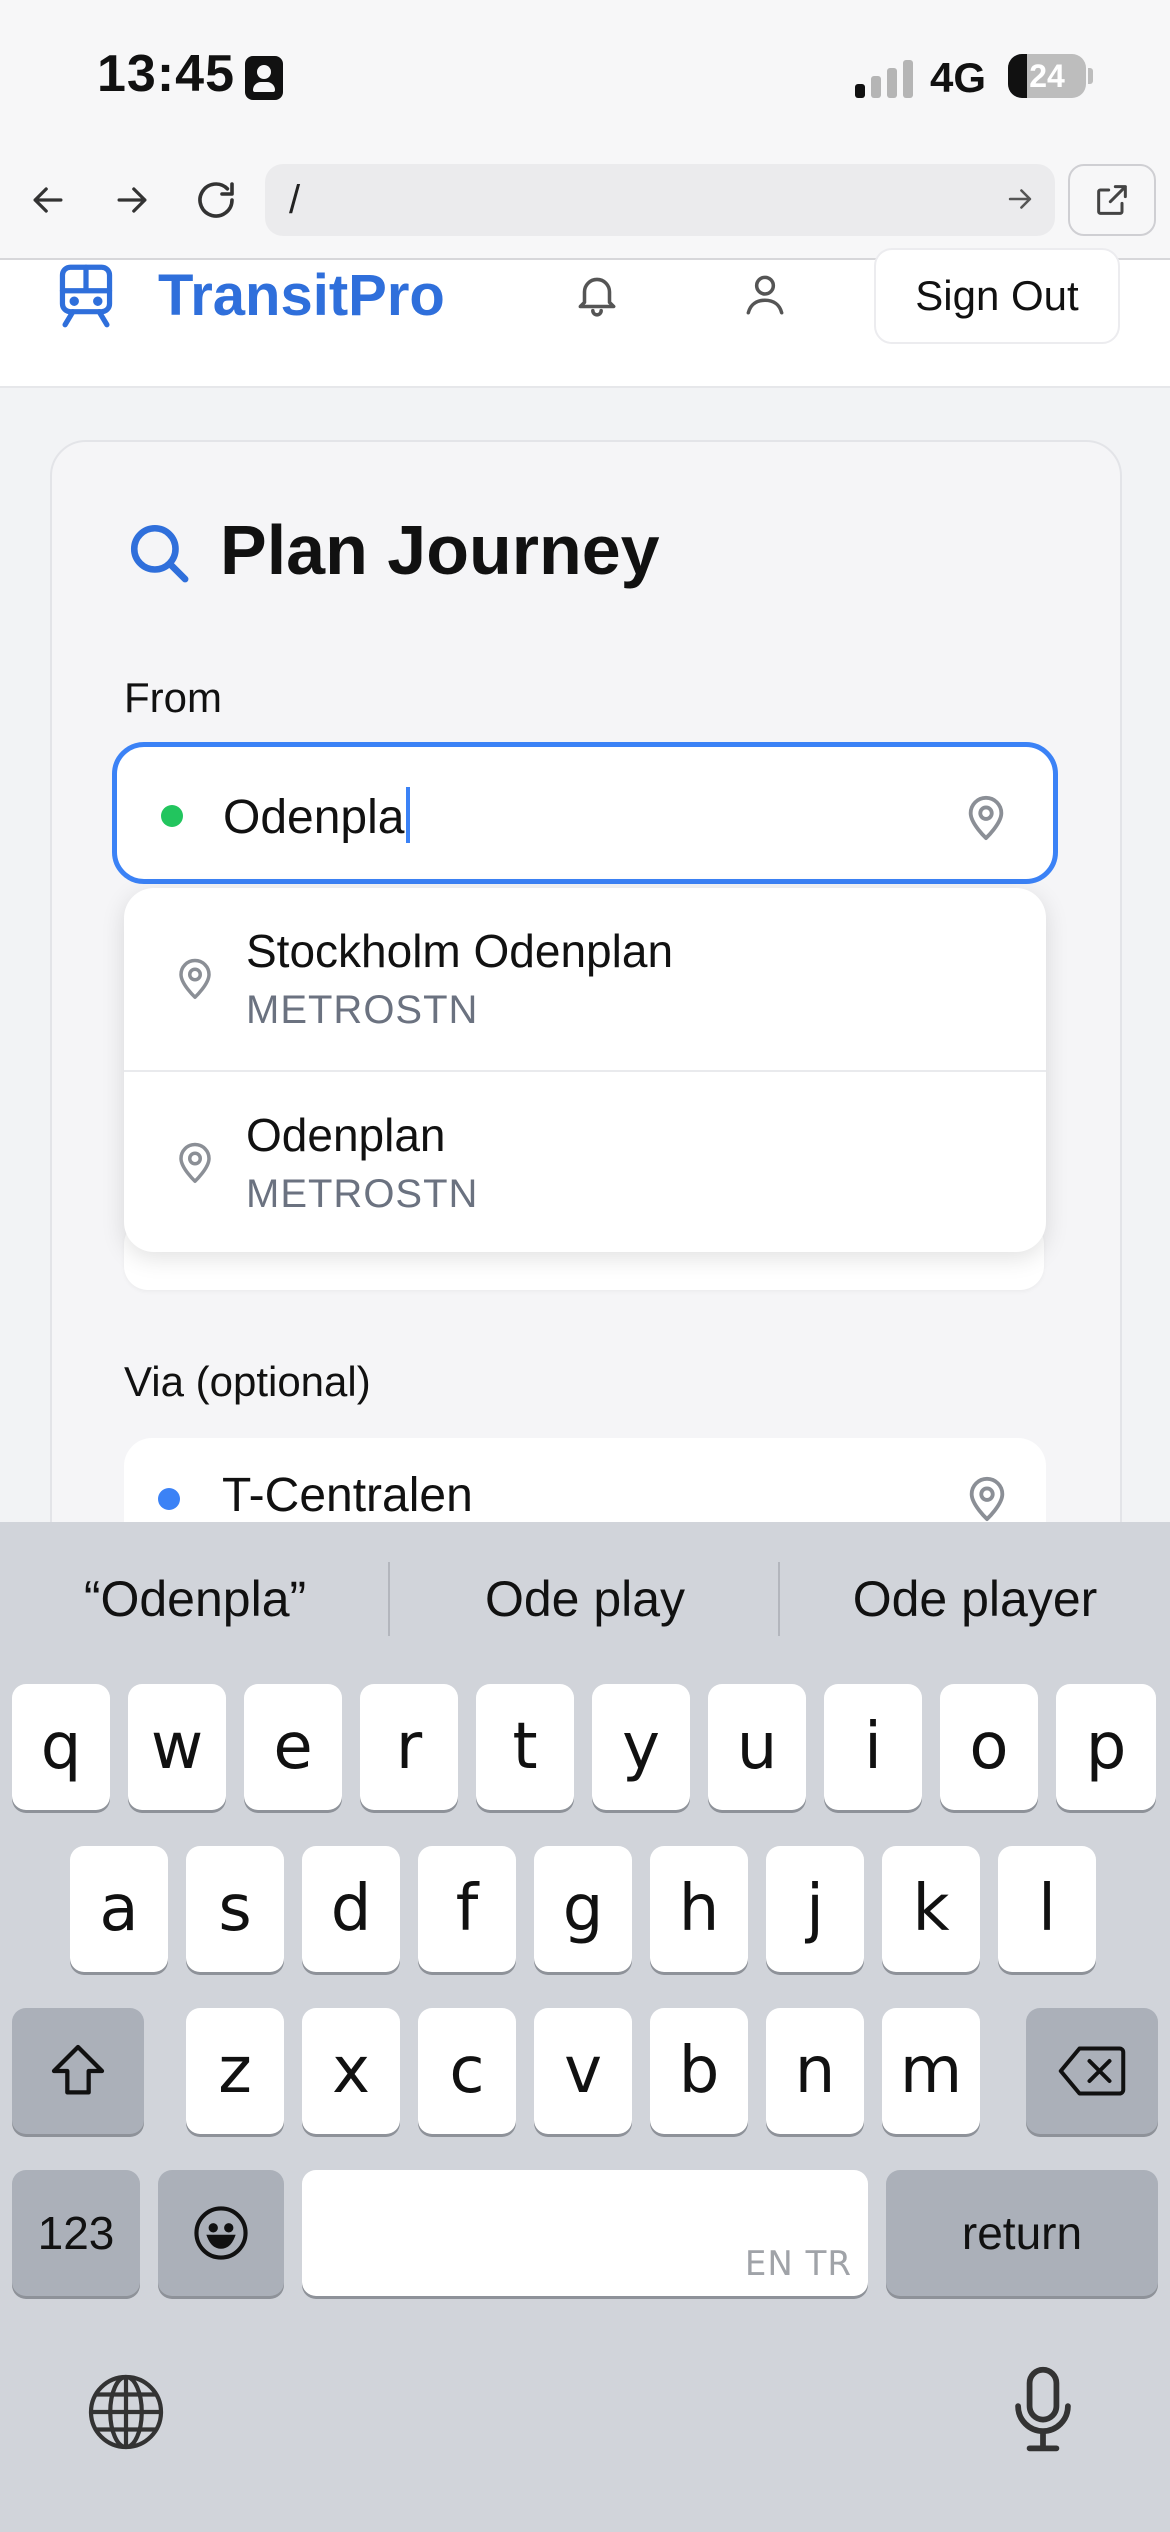 The height and width of the screenshot is (2532, 1170). I want to click on open-external-icon, so click(1112, 200).